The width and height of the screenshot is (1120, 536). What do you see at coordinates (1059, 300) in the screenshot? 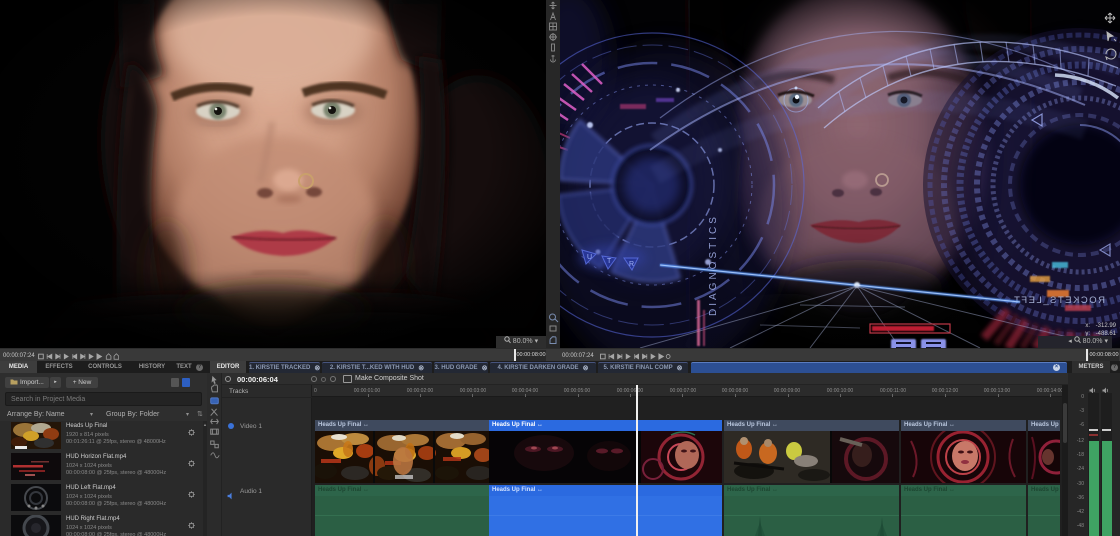
I see `svg-text: ROCKETS_LEFT` at bounding box center [1059, 300].